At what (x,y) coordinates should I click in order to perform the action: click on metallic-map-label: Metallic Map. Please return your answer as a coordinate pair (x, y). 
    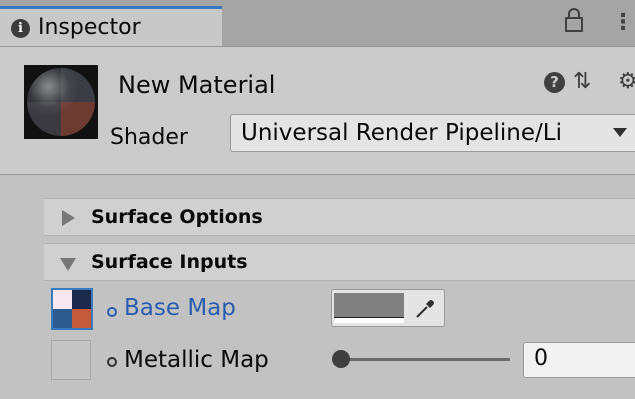
    Looking at the image, I should click on (196, 360).